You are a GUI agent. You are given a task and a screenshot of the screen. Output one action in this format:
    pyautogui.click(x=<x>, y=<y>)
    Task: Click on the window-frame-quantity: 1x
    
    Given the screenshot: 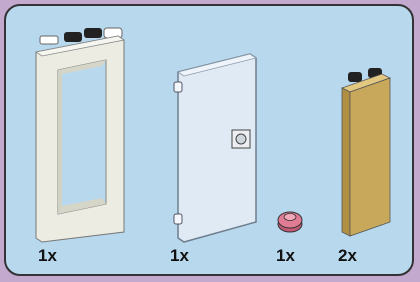 What is the action you would take?
    pyautogui.click(x=47, y=255)
    